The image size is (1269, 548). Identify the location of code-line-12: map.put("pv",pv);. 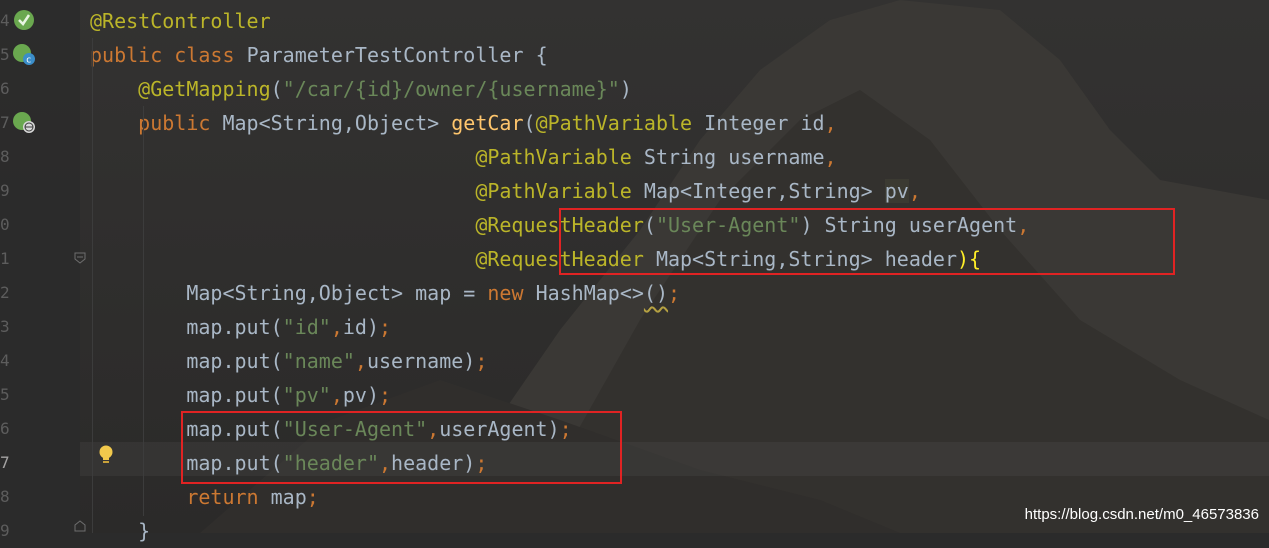
(240, 395).